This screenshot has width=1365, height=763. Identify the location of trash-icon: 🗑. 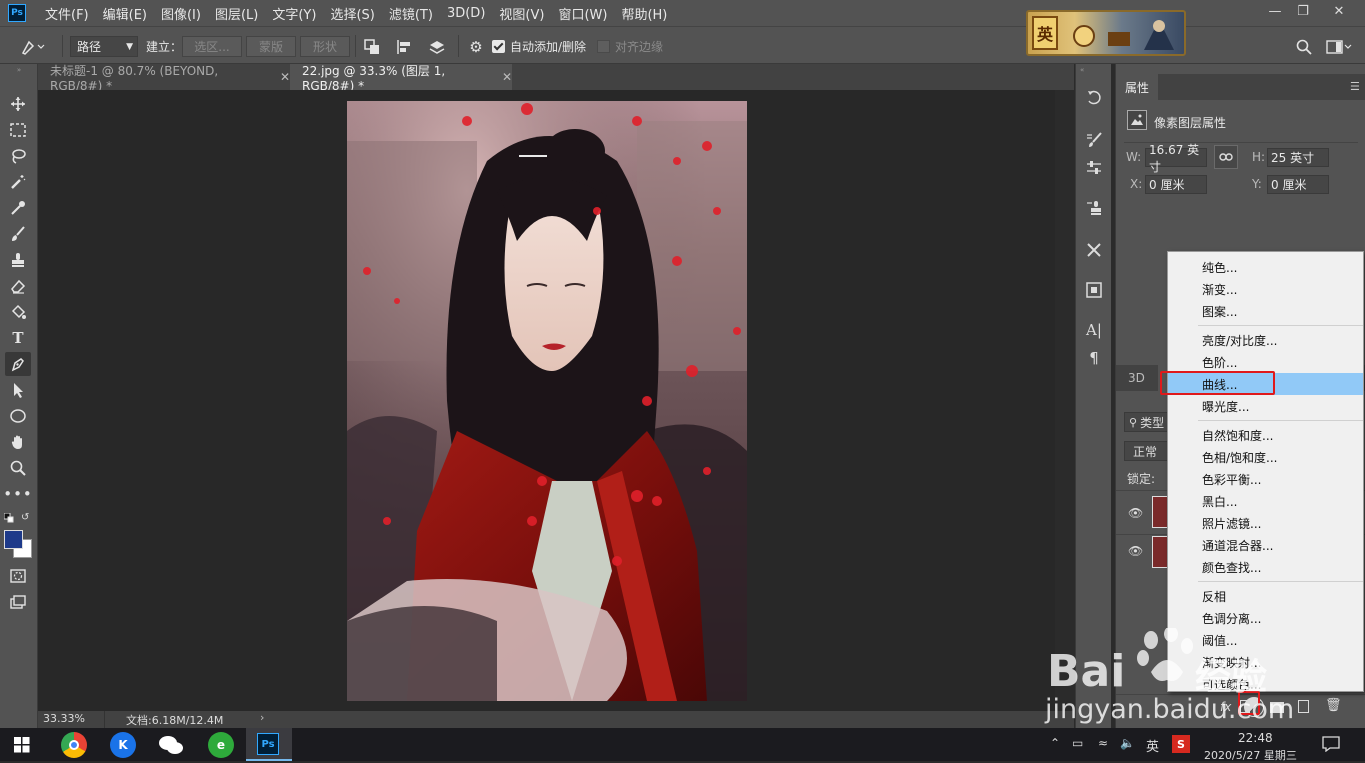
(1333, 705).